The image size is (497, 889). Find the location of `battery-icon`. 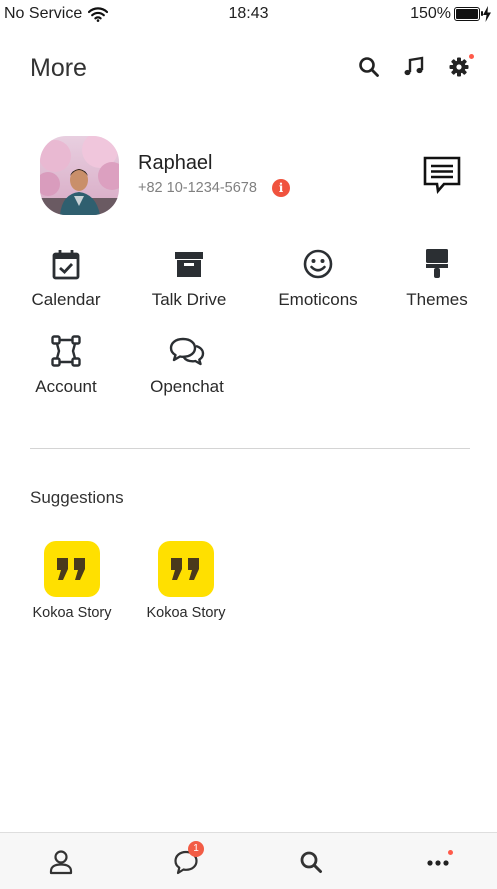

battery-icon is located at coordinates (468, 14).